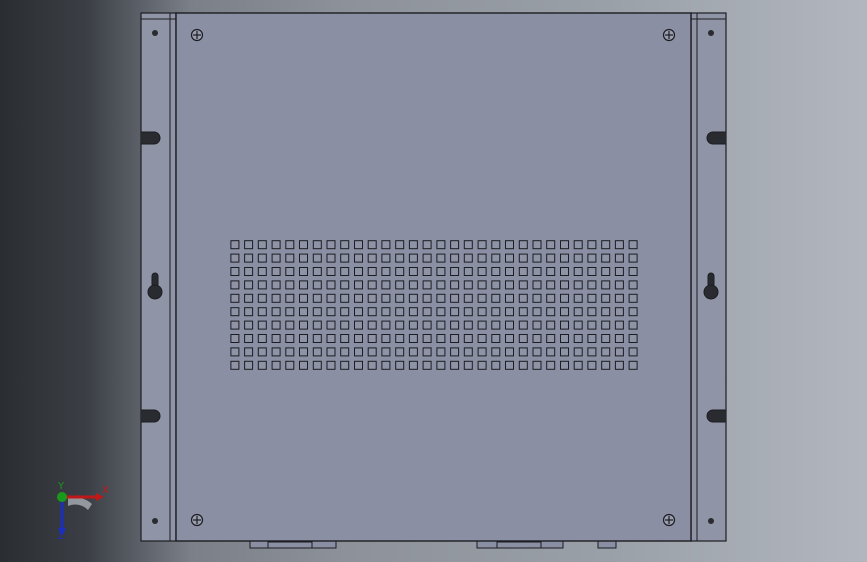 The height and width of the screenshot is (562, 867). Describe the element at coordinates (669, 520) in the screenshot. I see `screw-bottom-right` at that location.